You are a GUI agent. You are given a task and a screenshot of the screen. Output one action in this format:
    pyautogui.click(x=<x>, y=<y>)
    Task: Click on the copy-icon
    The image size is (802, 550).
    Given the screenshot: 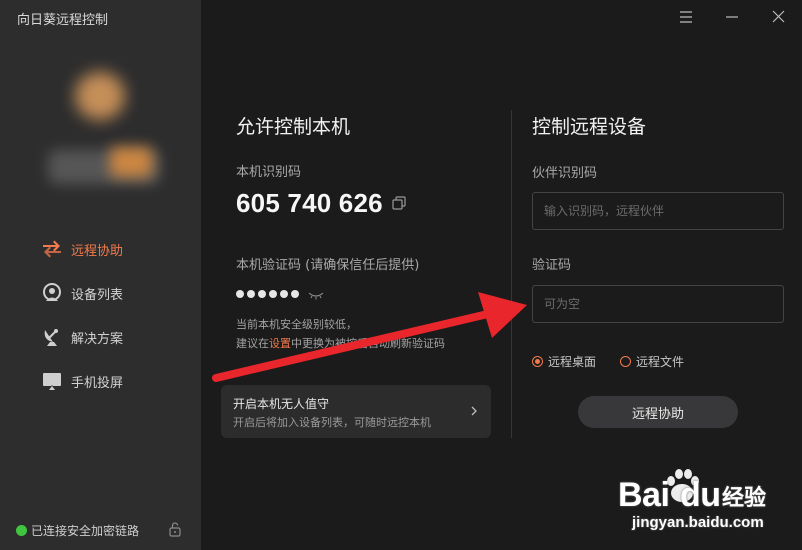 What is the action you would take?
    pyautogui.click(x=399, y=203)
    